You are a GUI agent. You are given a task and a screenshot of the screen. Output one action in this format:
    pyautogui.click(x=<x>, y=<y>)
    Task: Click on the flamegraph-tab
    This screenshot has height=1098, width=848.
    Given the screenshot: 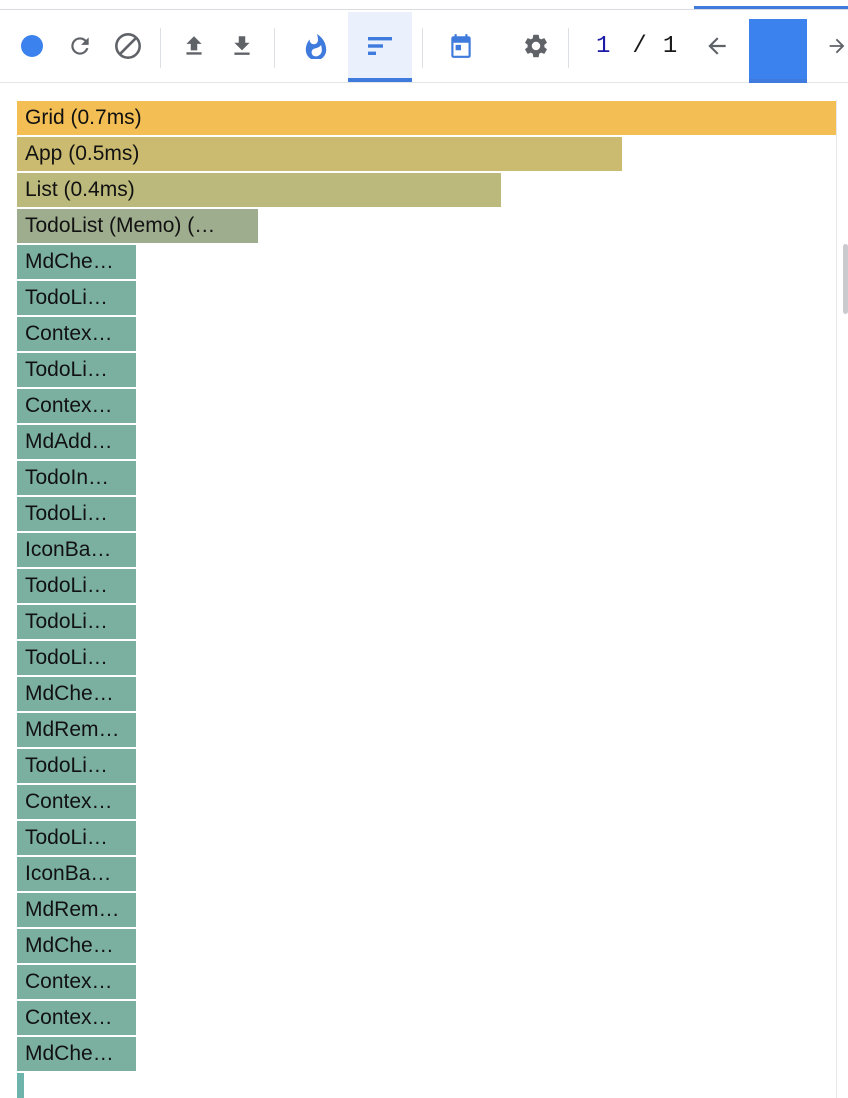 What is the action you would take?
    pyautogui.click(x=316, y=46)
    